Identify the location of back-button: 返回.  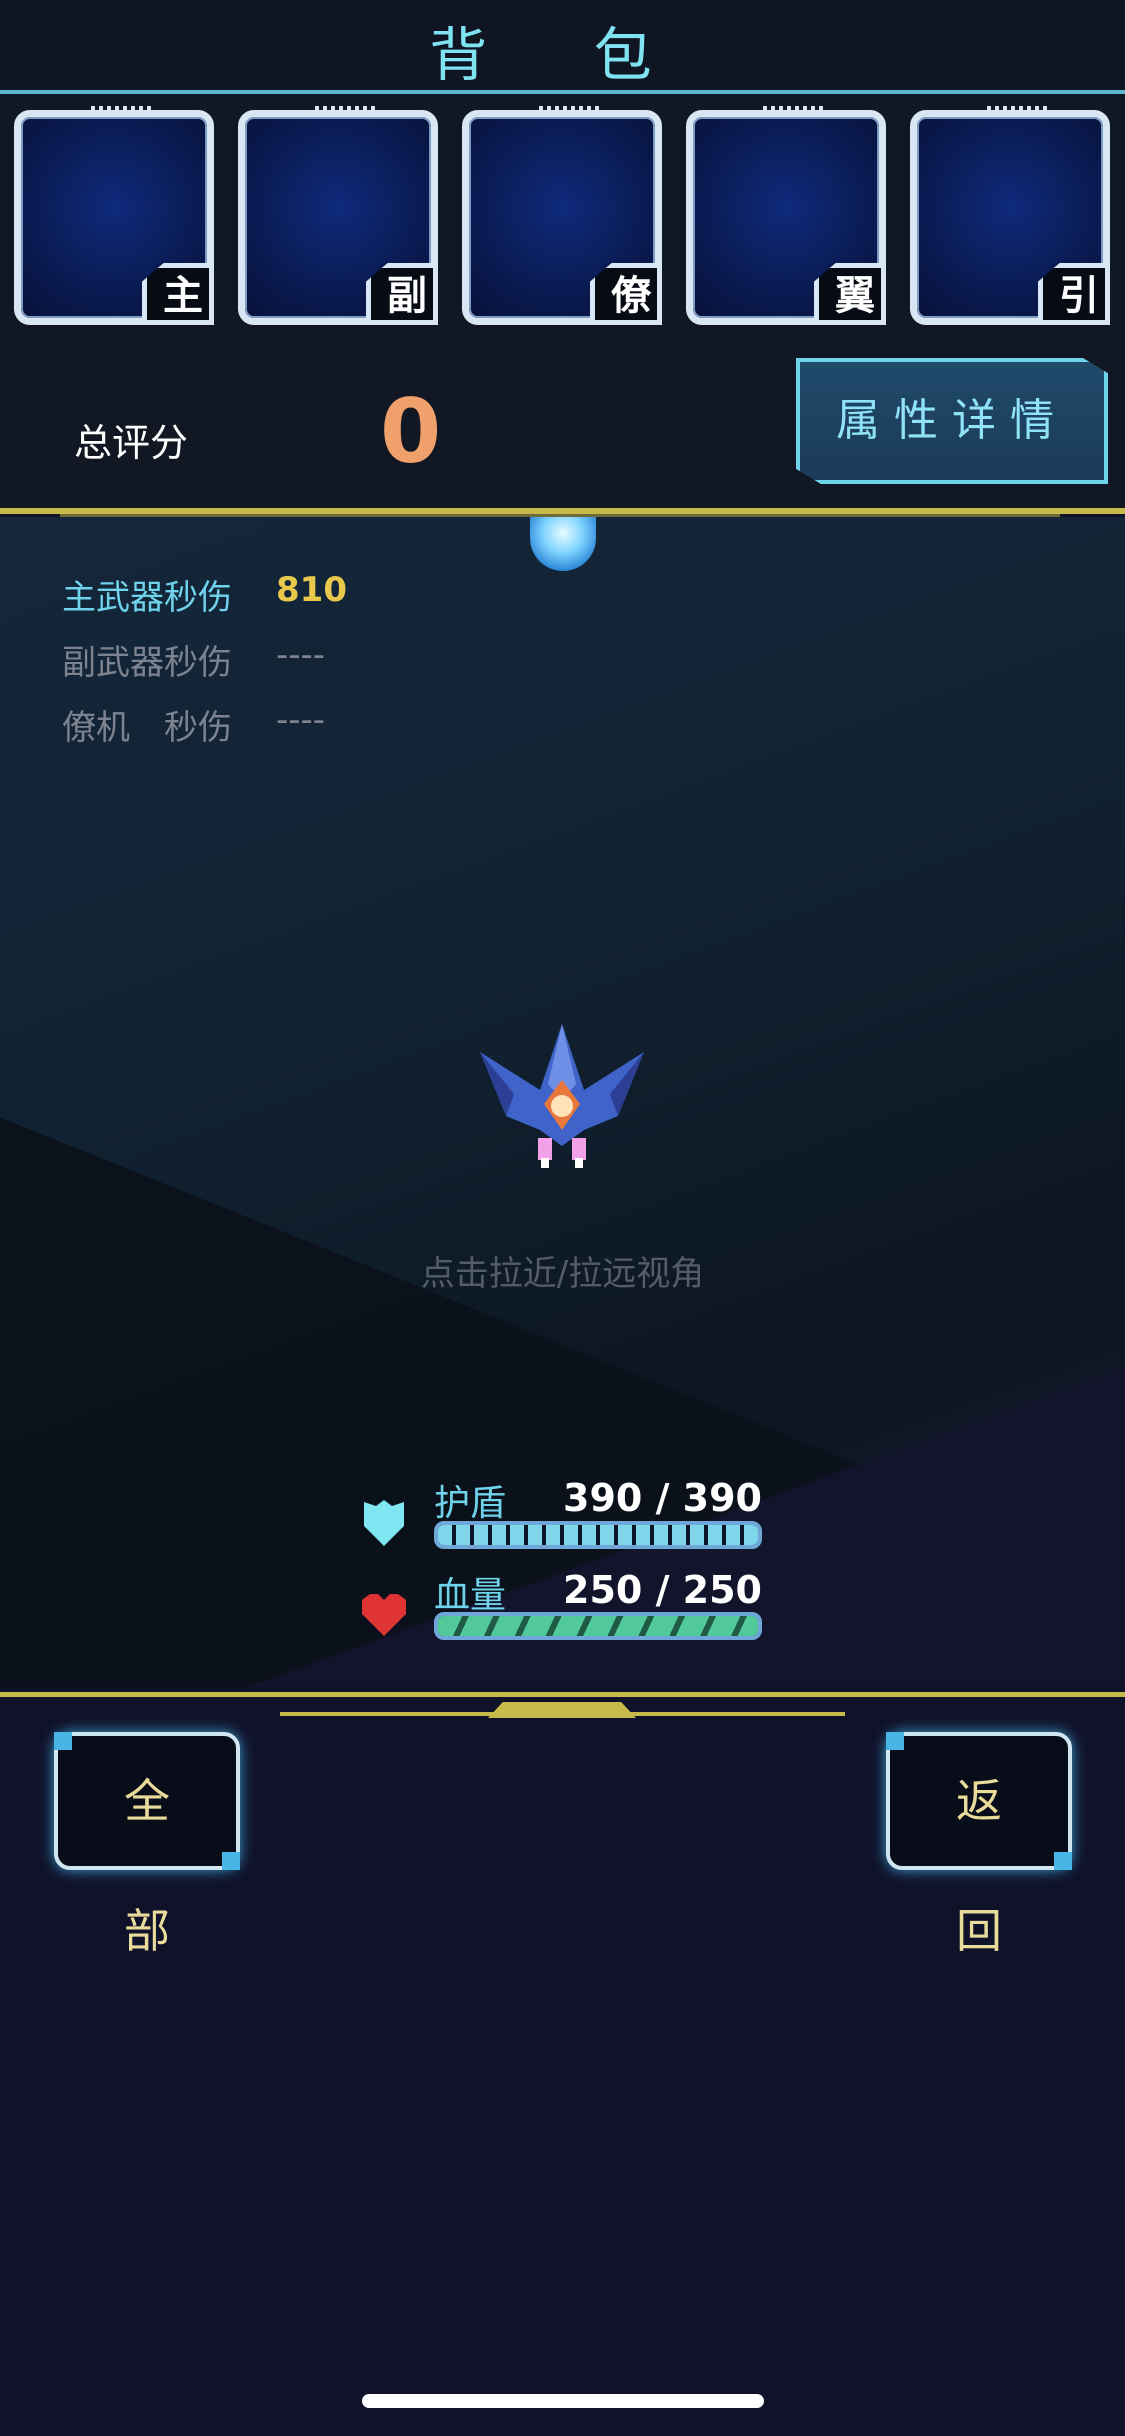
(979, 1845).